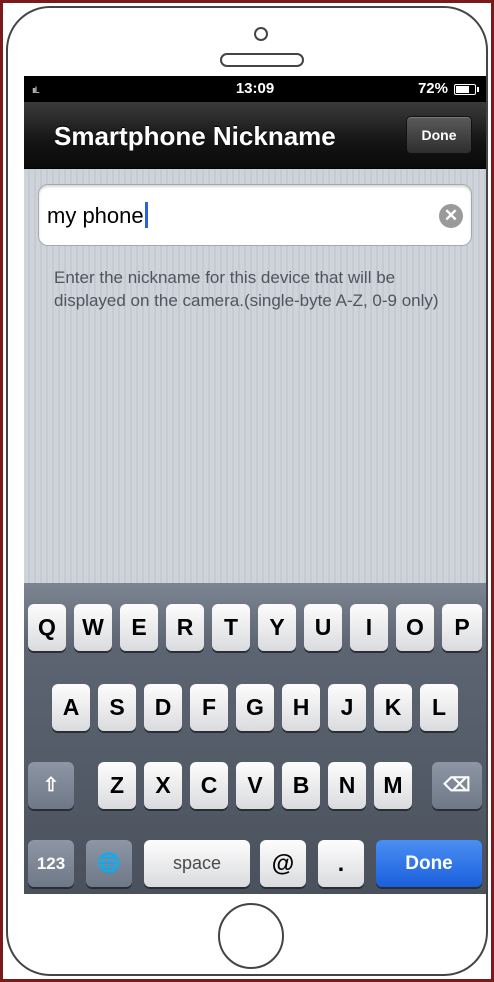 The height and width of the screenshot is (982, 494). Describe the element at coordinates (262, 60) in the screenshot. I see `earpiece-speaker` at that location.